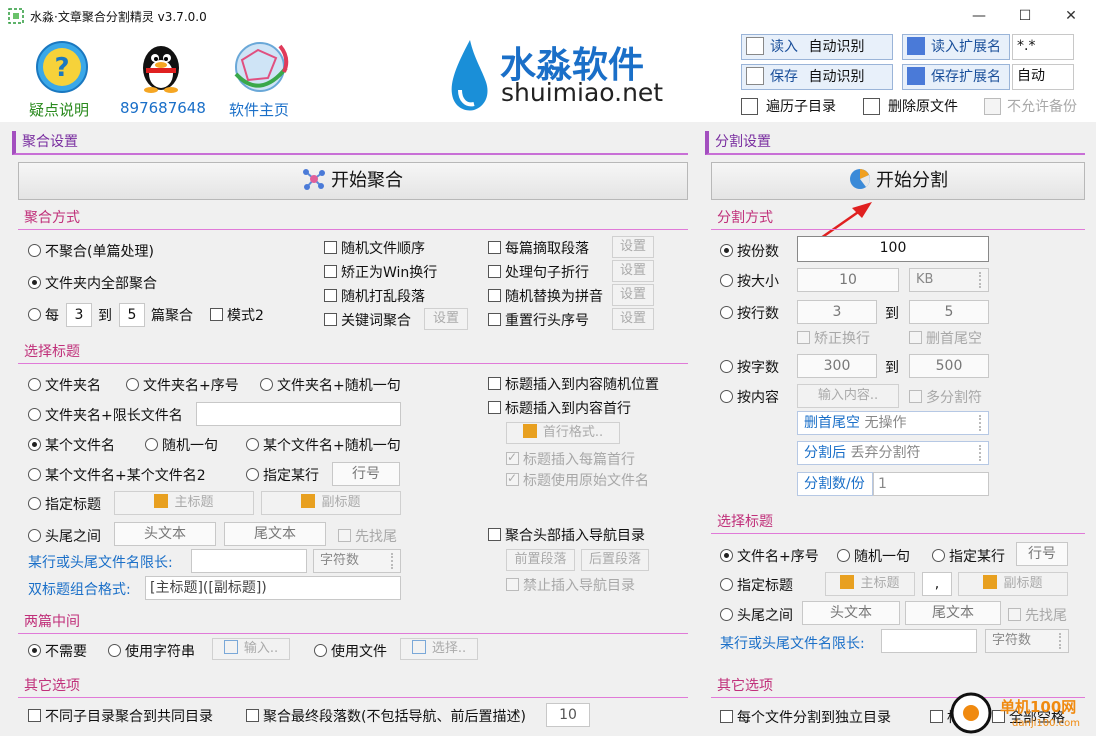 This screenshot has height=736, width=1096. What do you see at coordinates (756, 585) in the screenshot?
I see `split-specified-title-radio: 指定标题` at bounding box center [756, 585].